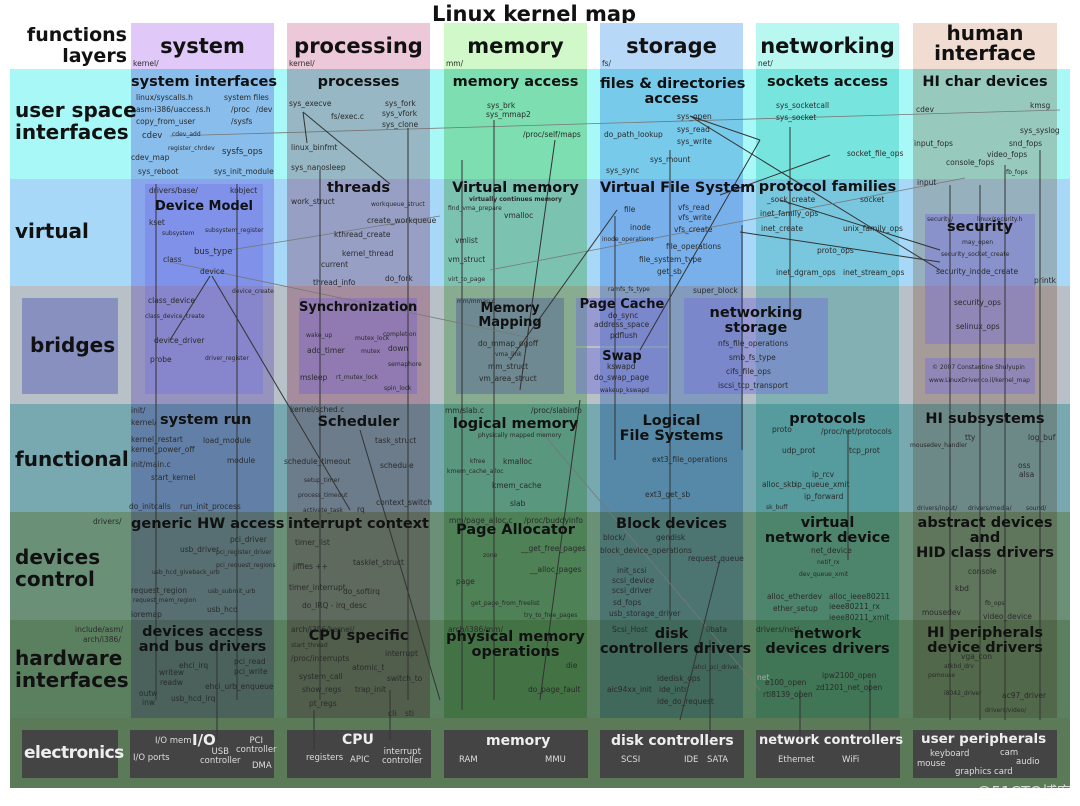 The image size is (1080, 806). Describe the element at coordinates (556, 410) in the screenshot. I see `symbol-label: /proc/slabinfo` at that location.